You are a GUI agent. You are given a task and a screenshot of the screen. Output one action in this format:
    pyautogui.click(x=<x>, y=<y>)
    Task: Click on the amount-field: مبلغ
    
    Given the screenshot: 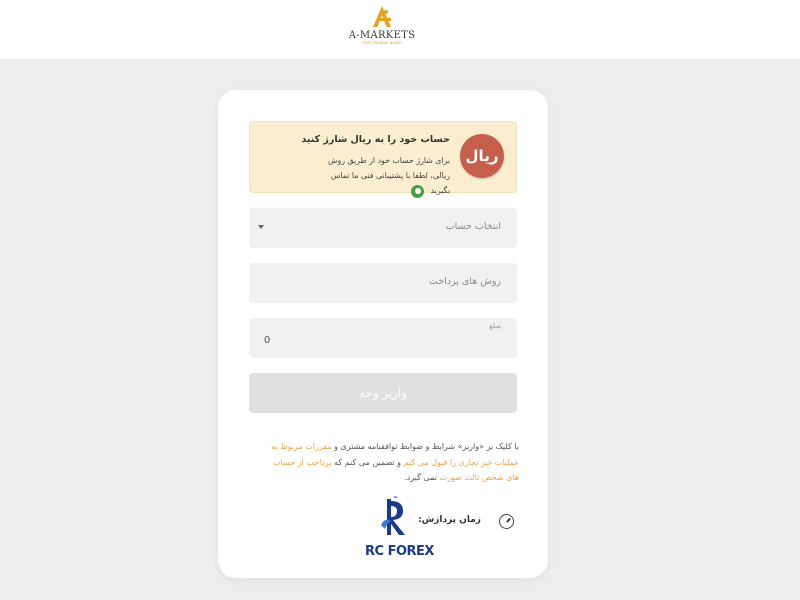 What is the action you would take?
    pyautogui.click(x=383, y=338)
    